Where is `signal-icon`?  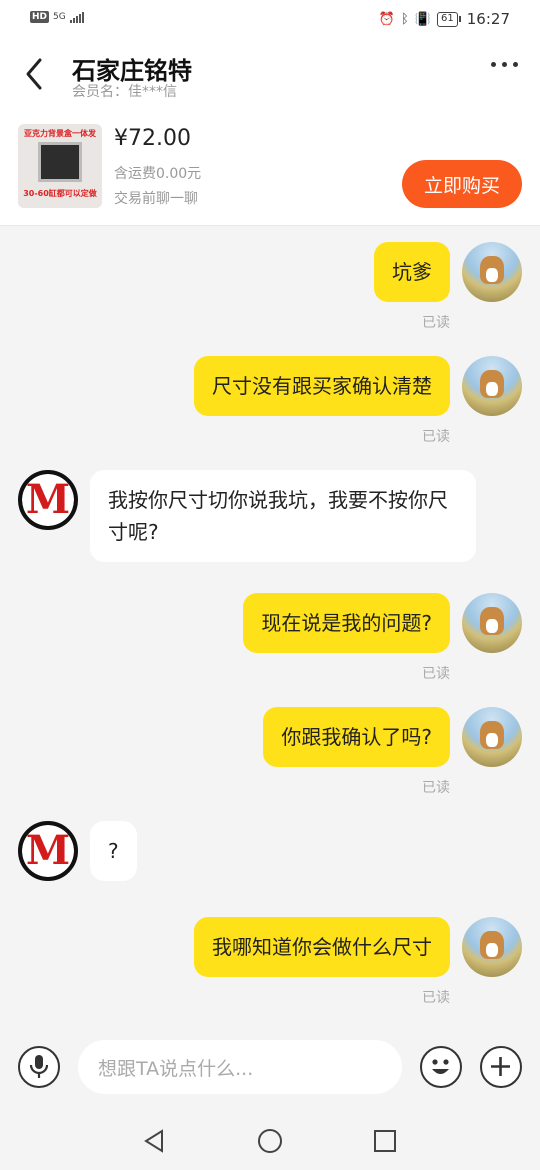
signal-icon is located at coordinates (76, 17).